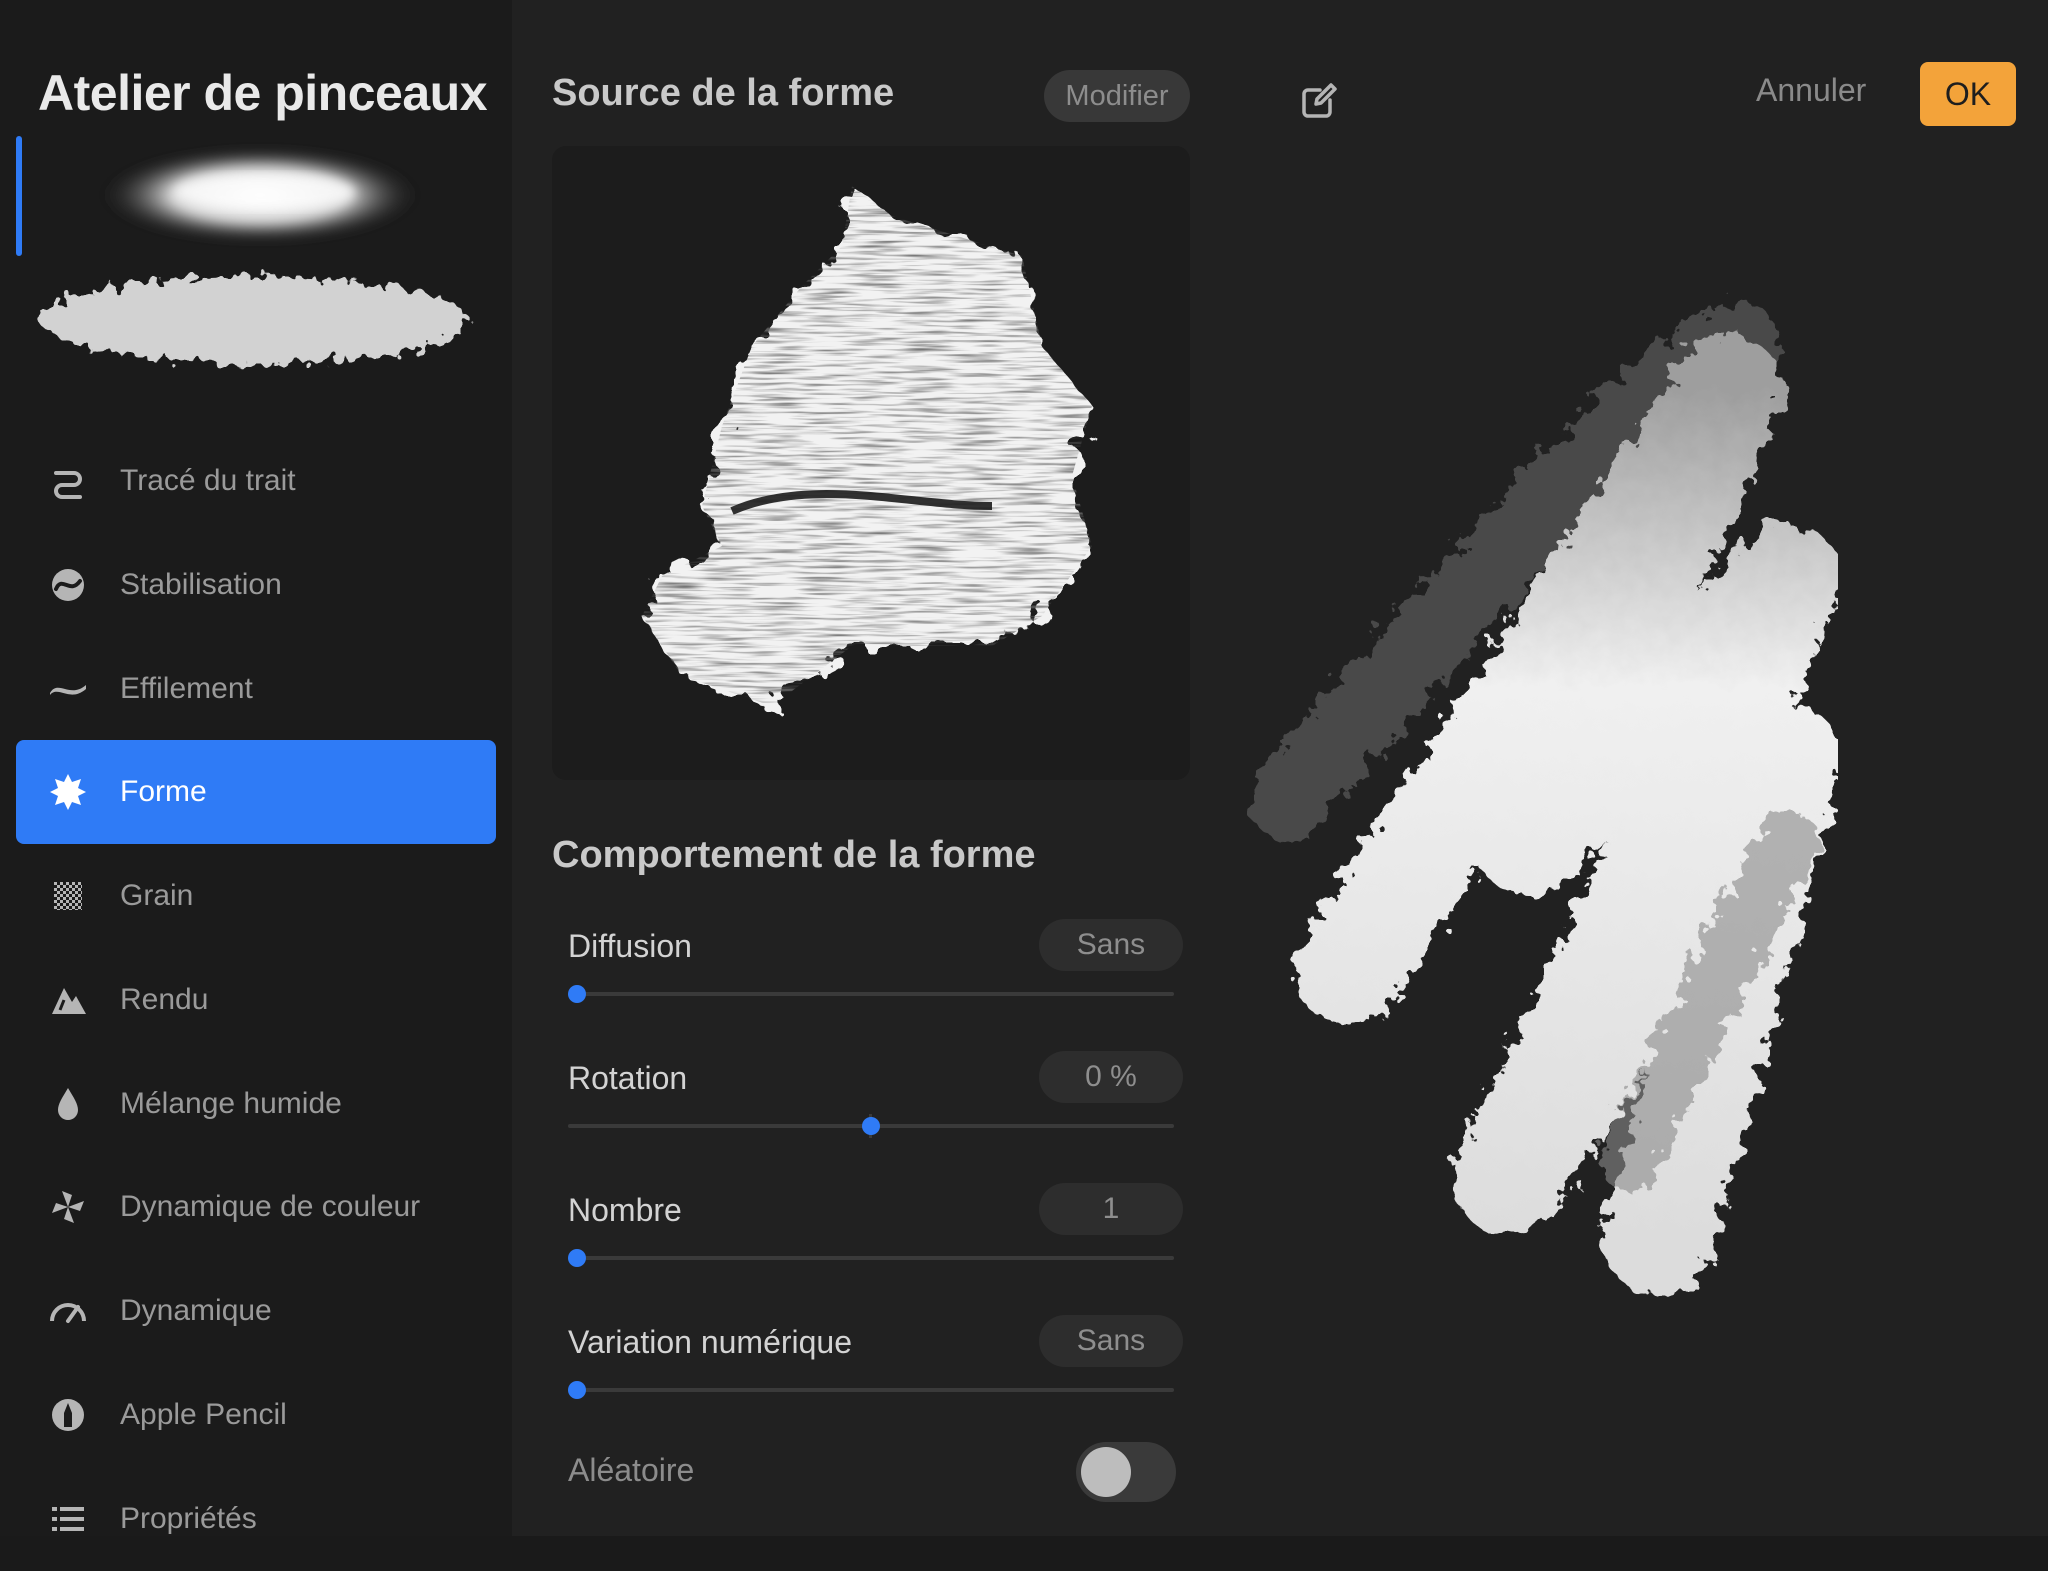 The width and height of the screenshot is (2048, 1571). What do you see at coordinates (68, 481) in the screenshot?
I see `stroke-path-icon` at bounding box center [68, 481].